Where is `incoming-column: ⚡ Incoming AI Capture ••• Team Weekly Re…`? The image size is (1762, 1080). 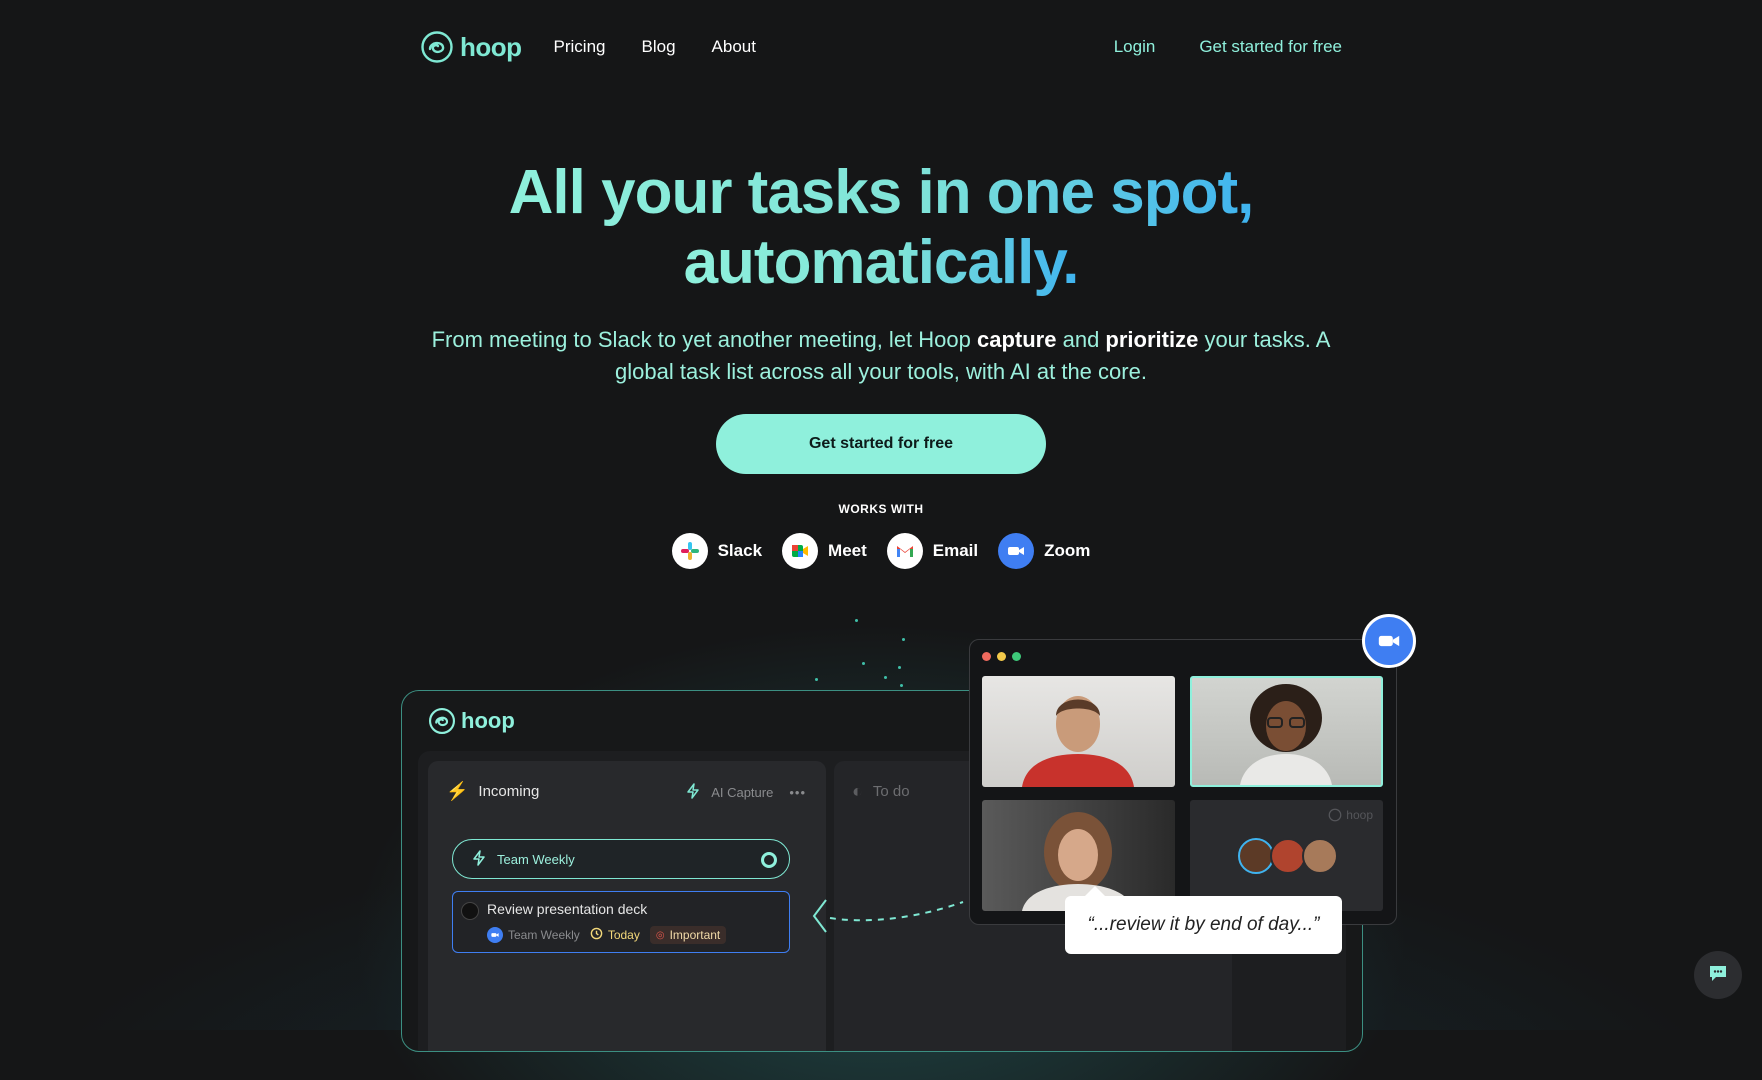 incoming-column: ⚡ Incoming AI Capture ••• Team Weekly Re… is located at coordinates (627, 906).